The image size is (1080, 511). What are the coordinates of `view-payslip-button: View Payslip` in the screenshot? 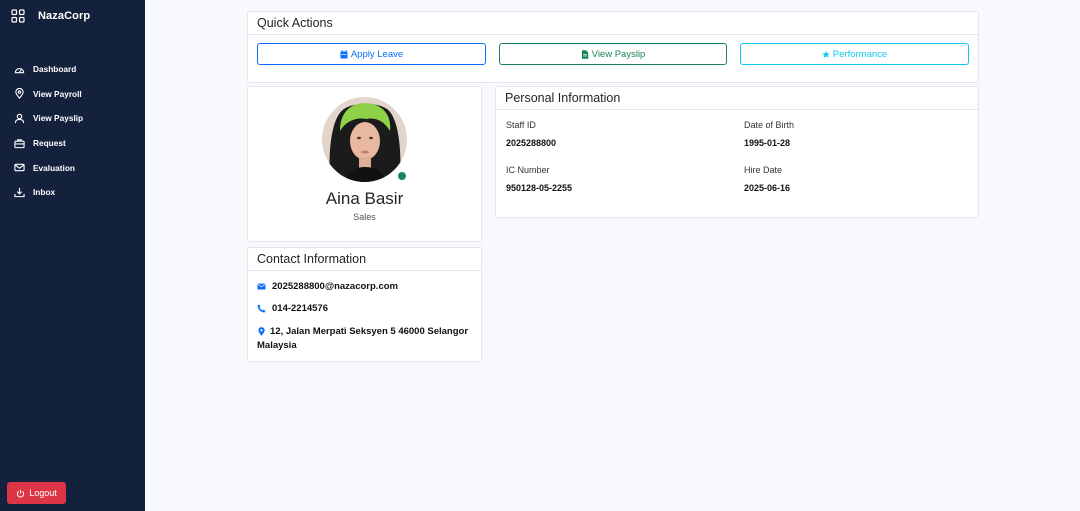 It's located at (613, 54).